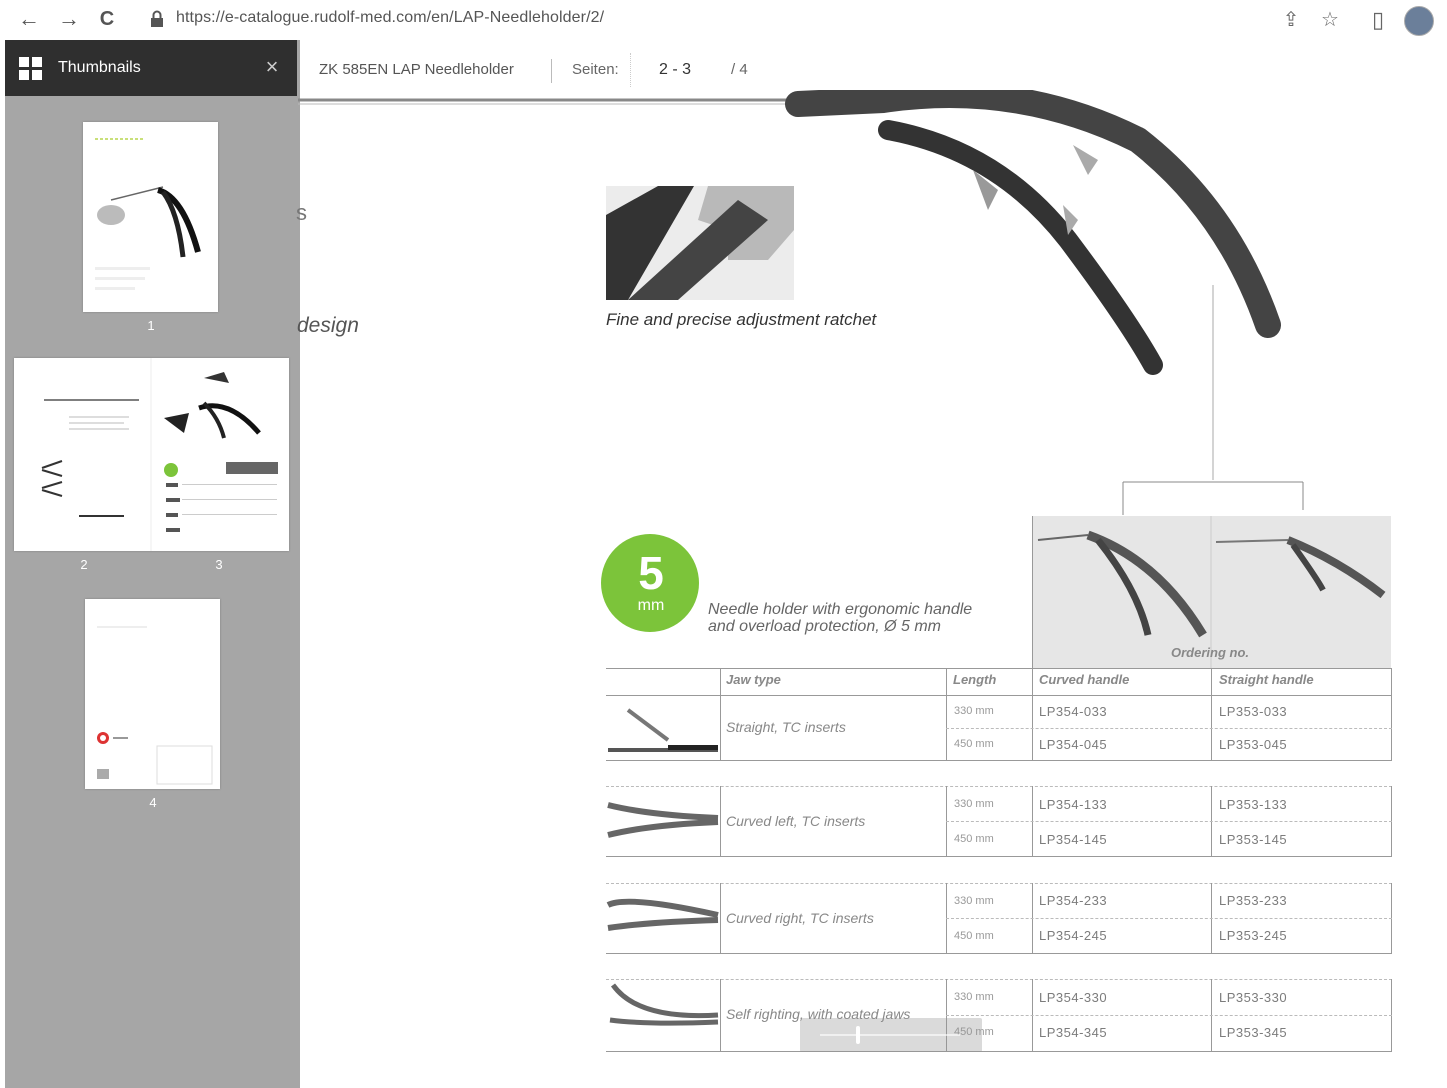 The image size is (1447, 1088). What do you see at coordinates (301, 212) in the screenshot?
I see `partial-text-fragment: s` at bounding box center [301, 212].